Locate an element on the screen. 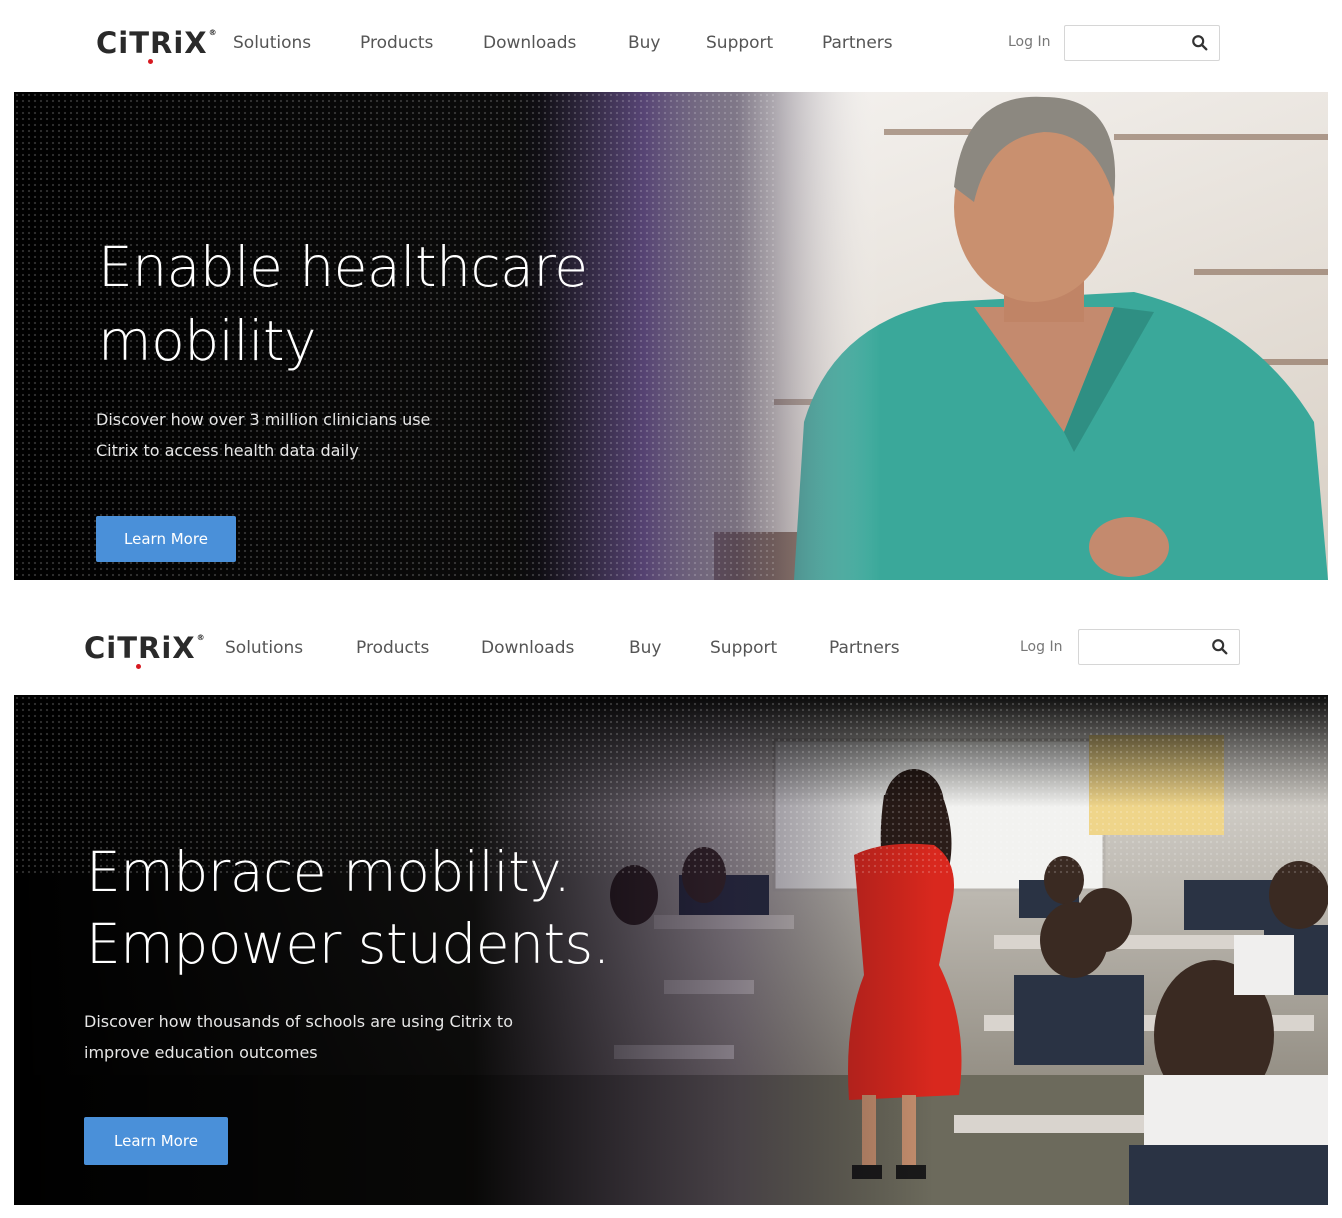 The height and width of the screenshot is (1218, 1342). hero-title-line-2: mobility is located at coordinates (207, 341).